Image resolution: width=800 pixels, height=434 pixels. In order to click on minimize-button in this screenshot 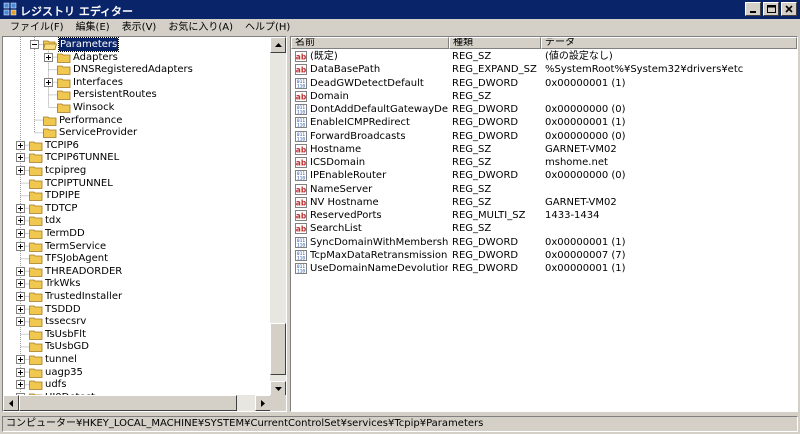, I will do `click(753, 9)`.